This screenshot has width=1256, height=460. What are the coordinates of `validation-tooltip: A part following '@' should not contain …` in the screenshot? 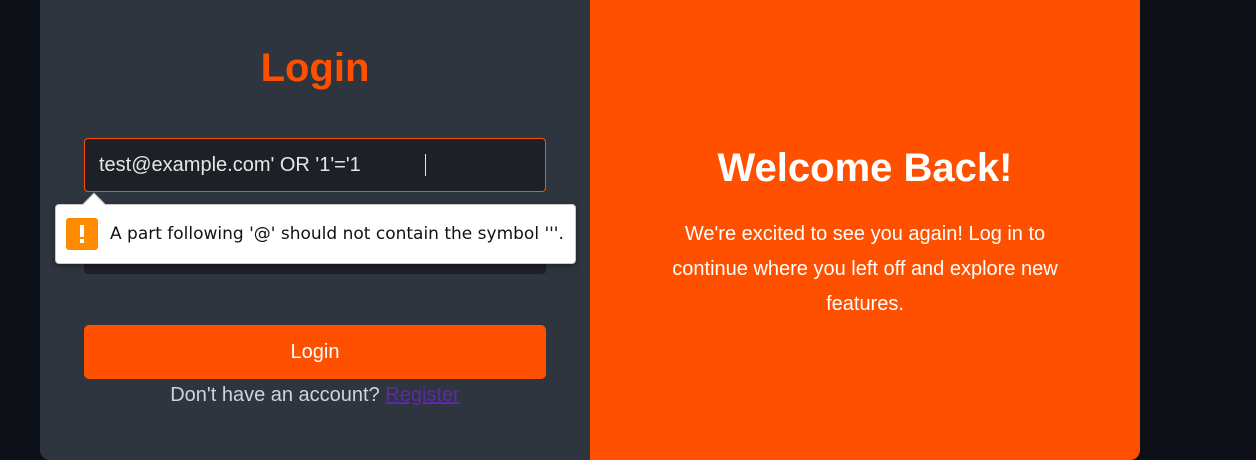 It's located at (315, 228).